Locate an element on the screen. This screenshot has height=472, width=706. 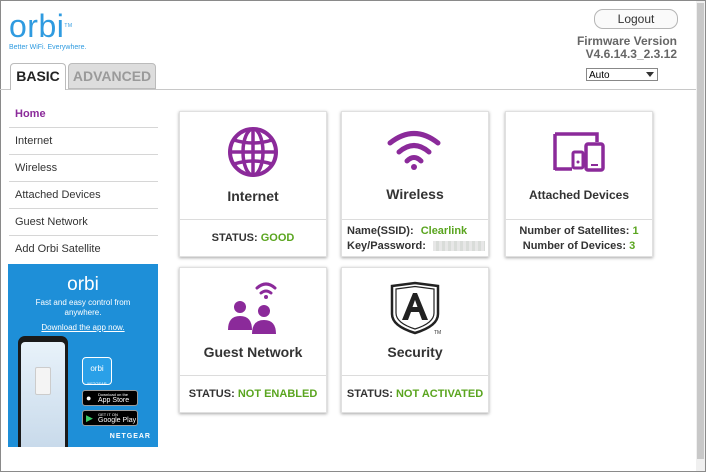
password-redacted is located at coordinates (458, 246).